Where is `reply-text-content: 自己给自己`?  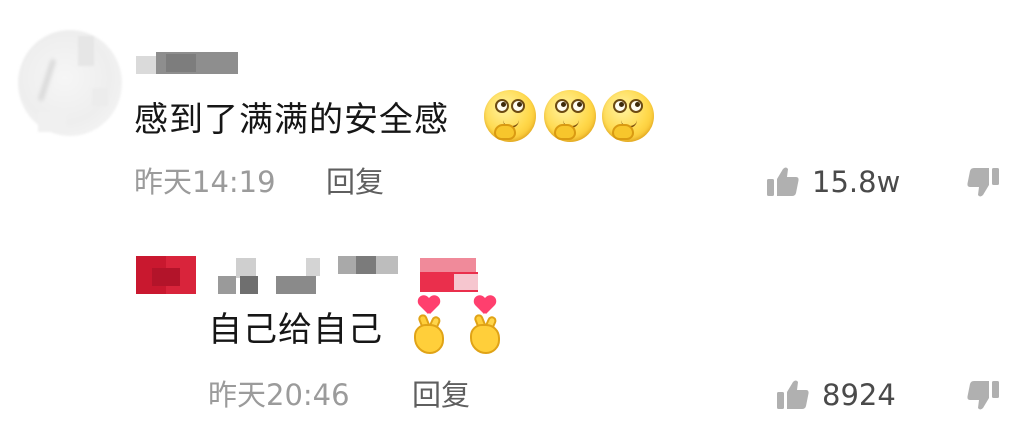 reply-text-content: 自己给自己 is located at coordinates (295, 330).